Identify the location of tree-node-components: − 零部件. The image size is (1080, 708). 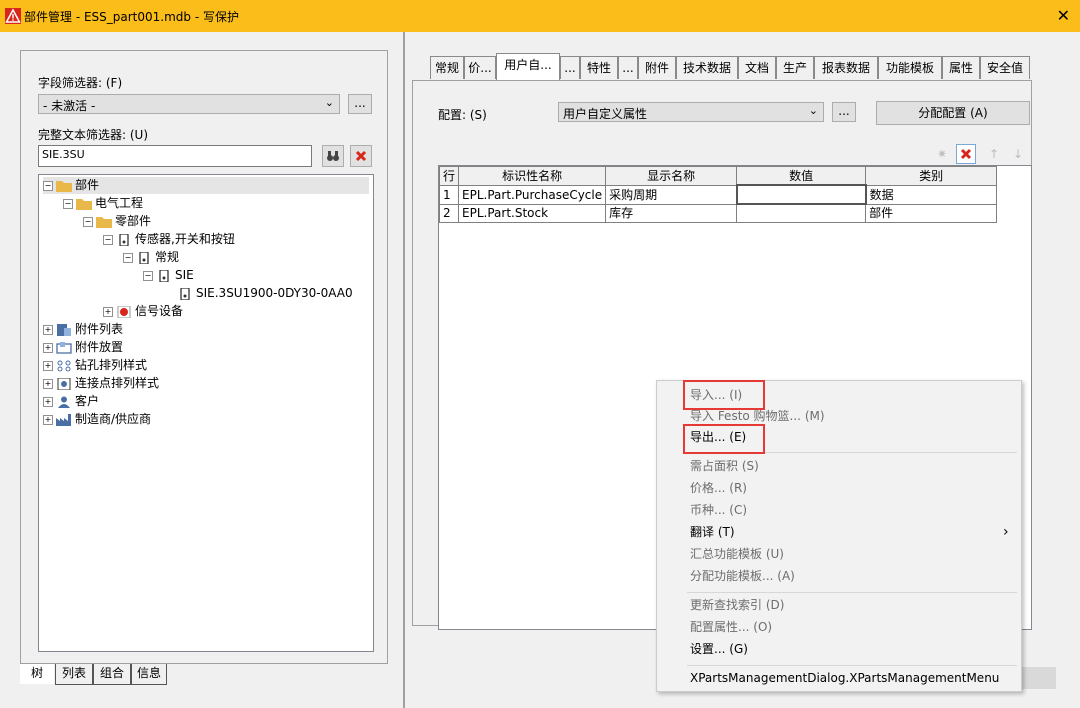
(117, 221).